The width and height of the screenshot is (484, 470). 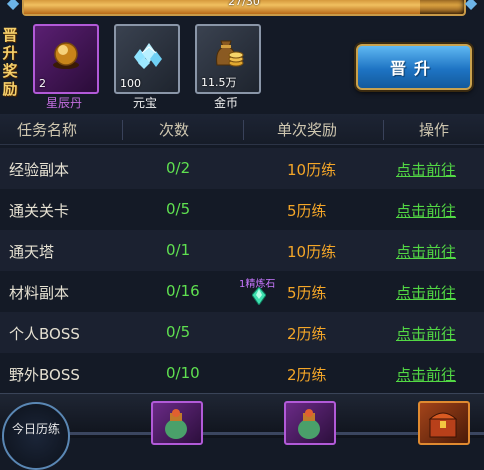 What do you see at coordinates (183, 373) in the screenshot?
I see `task-count: 0/10` at bounding box center [183, 373].